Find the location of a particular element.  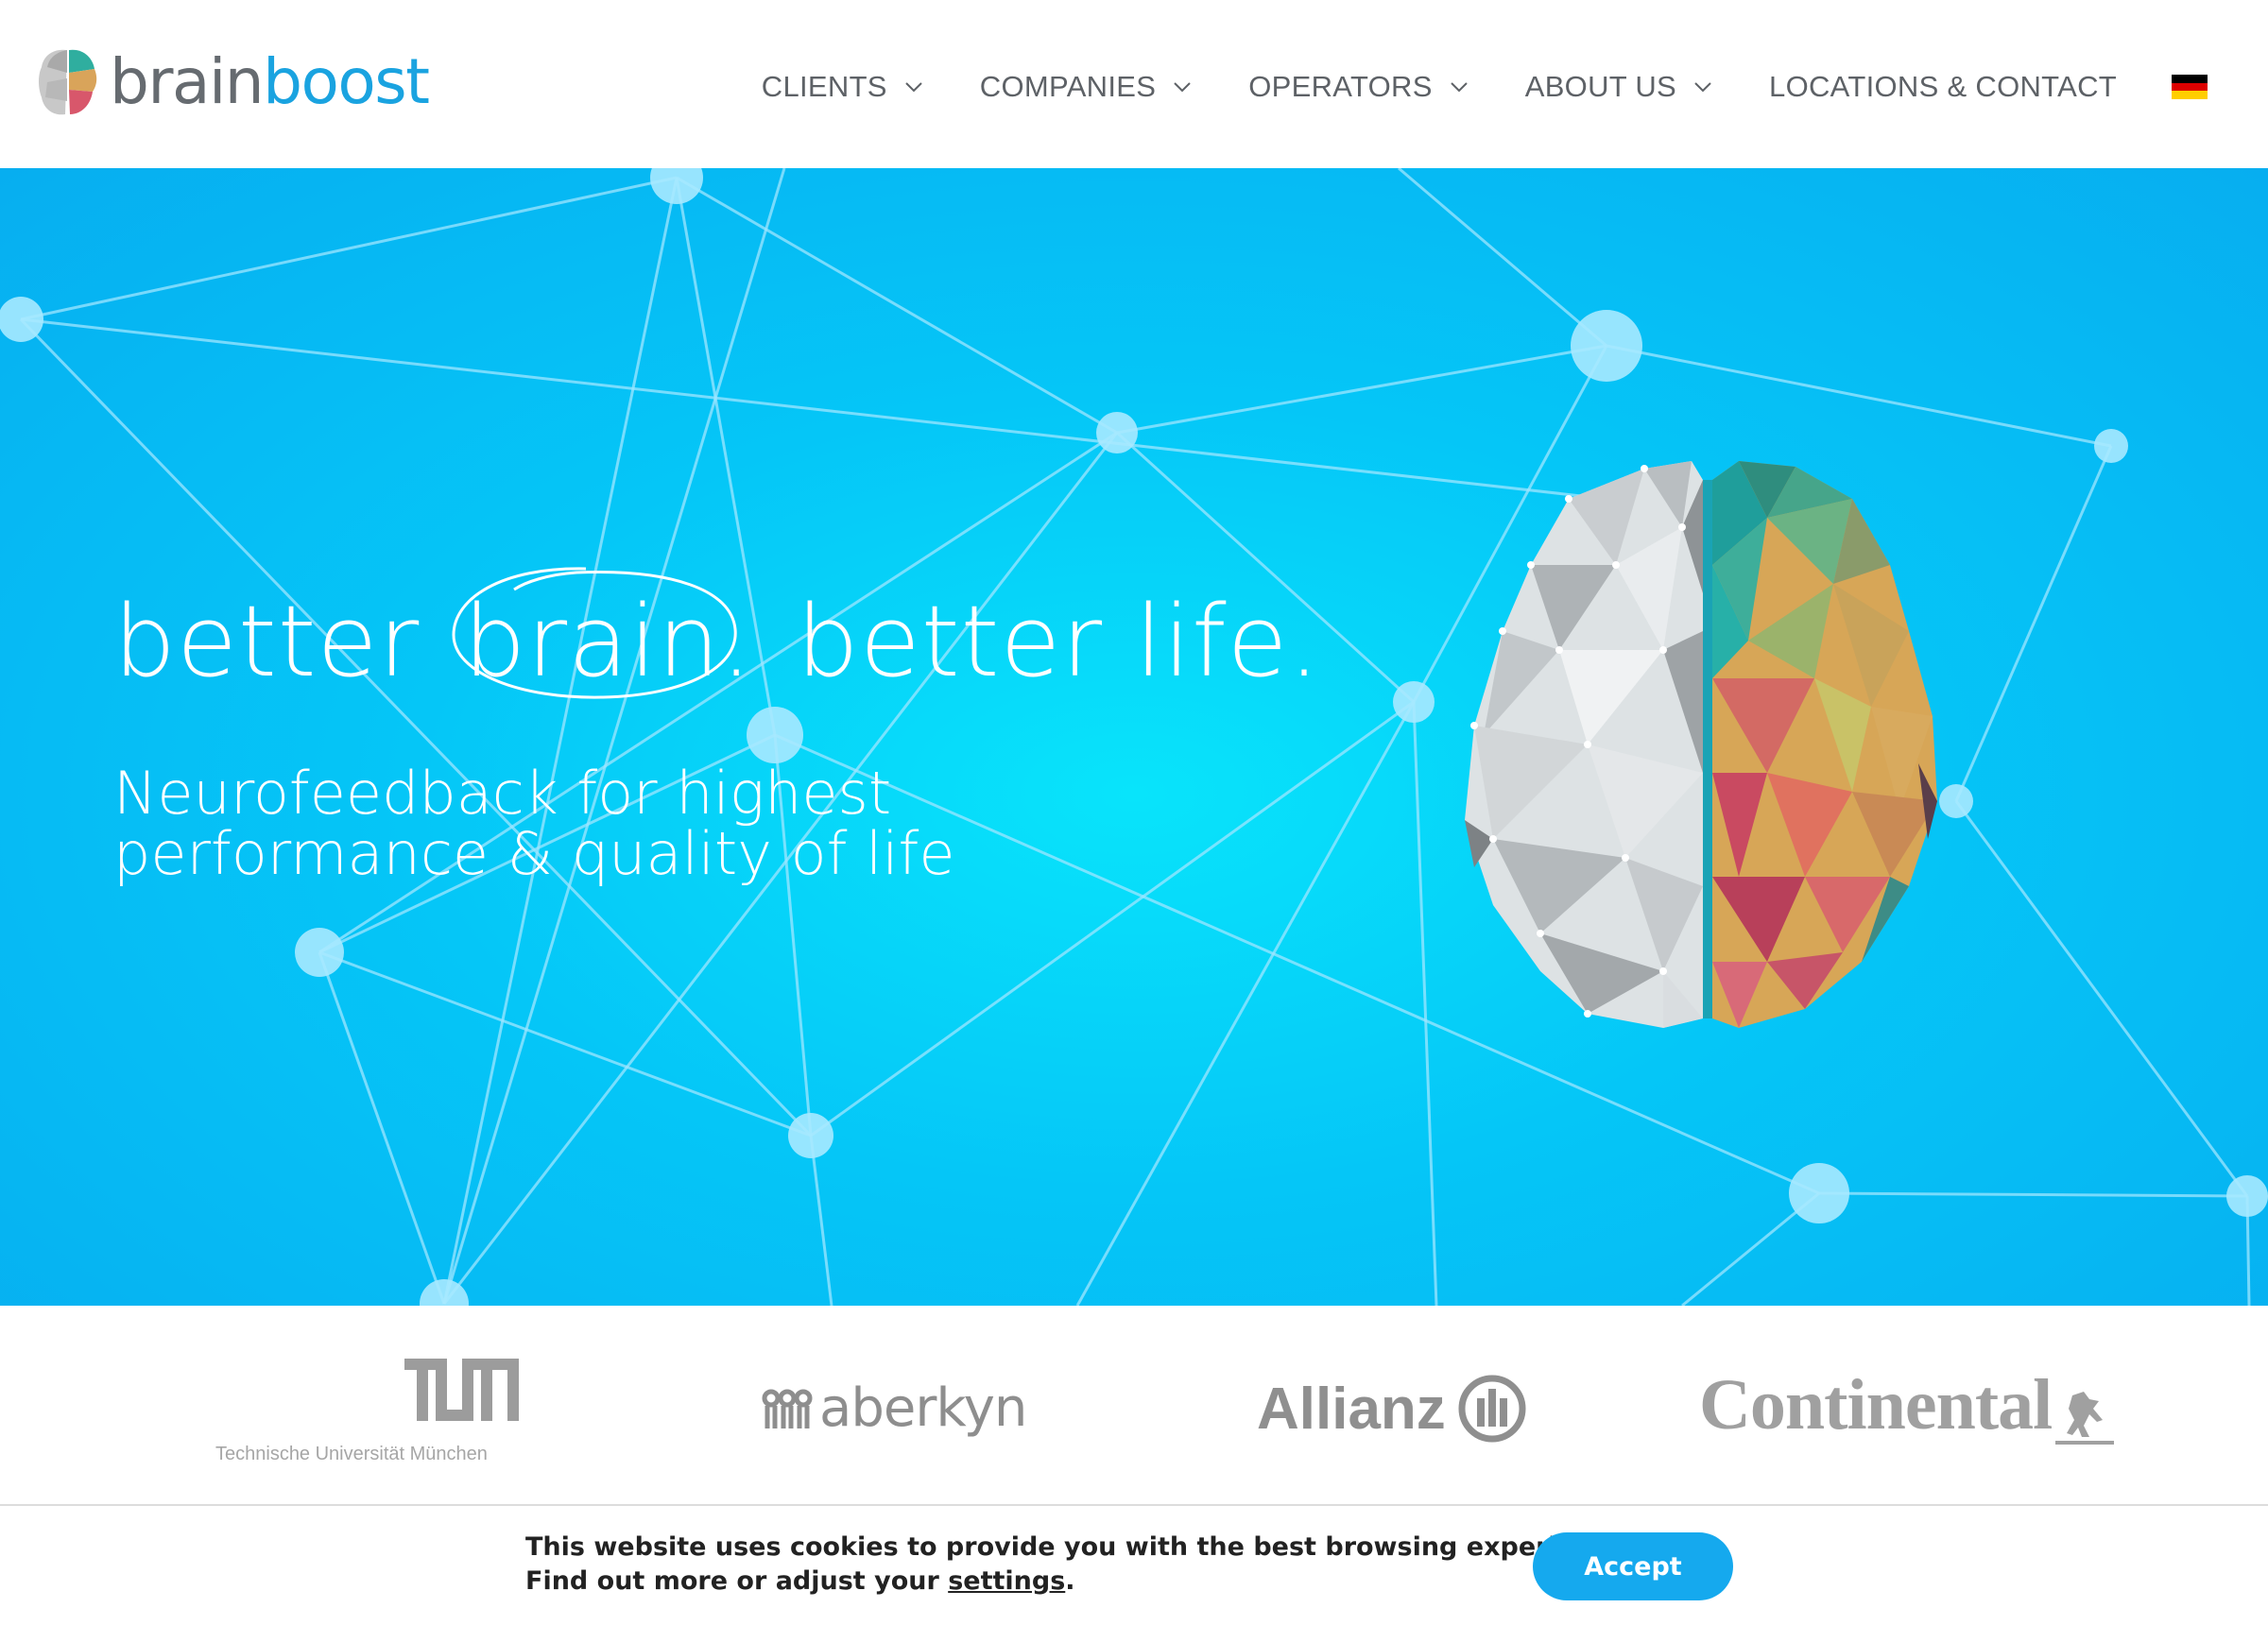

nav-clients: CLIENTS is located at coordinates (842, 87).